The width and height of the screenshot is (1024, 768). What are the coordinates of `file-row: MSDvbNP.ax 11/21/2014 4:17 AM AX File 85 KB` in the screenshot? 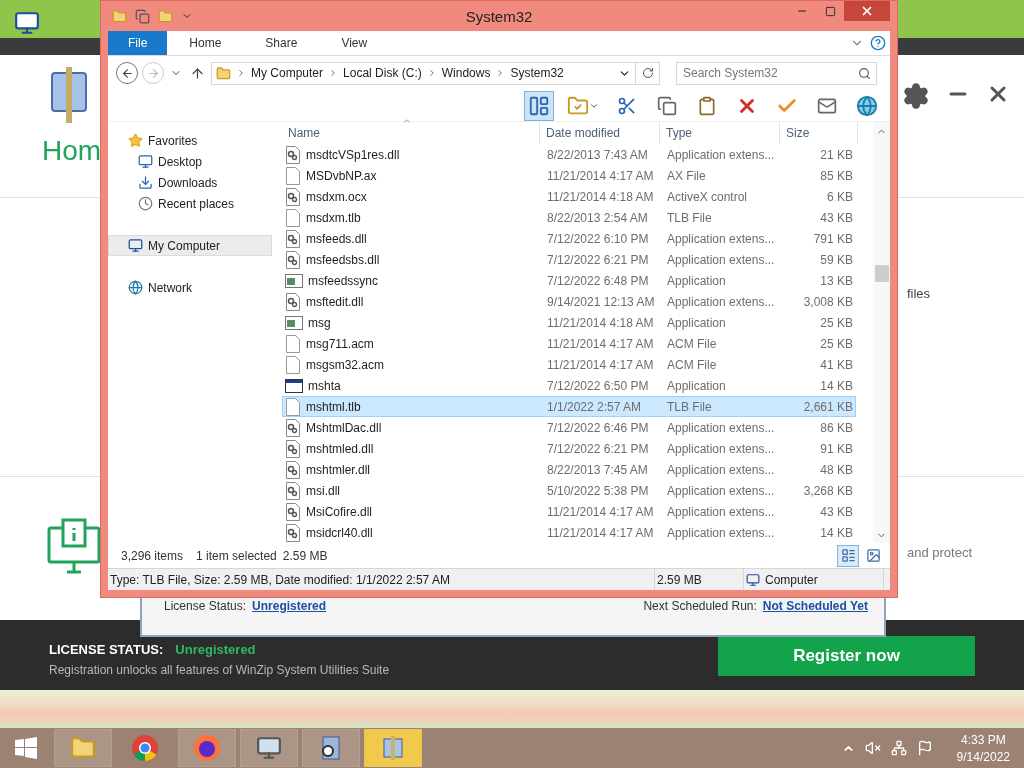 It's located at (569, 175).